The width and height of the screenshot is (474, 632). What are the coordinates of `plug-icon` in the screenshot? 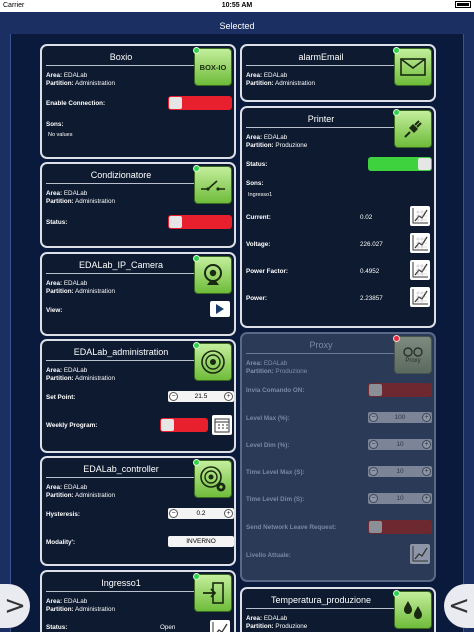 It's located at (412, 128).